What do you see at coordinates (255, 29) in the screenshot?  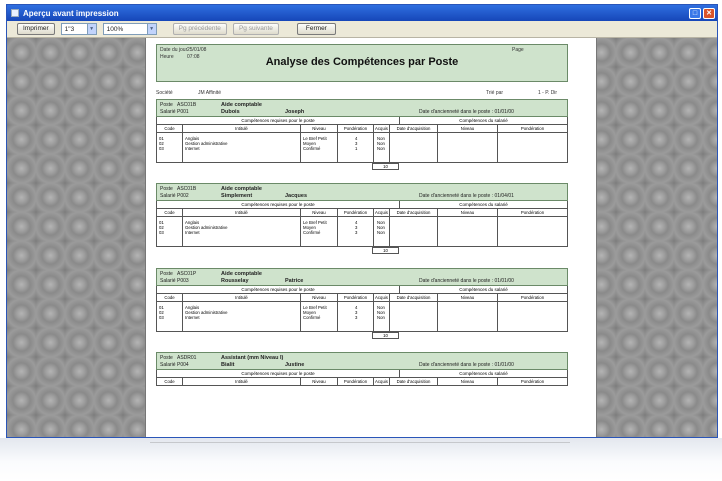 I see `next-page-button: Pg suivante` at bounding box center [255, 29].